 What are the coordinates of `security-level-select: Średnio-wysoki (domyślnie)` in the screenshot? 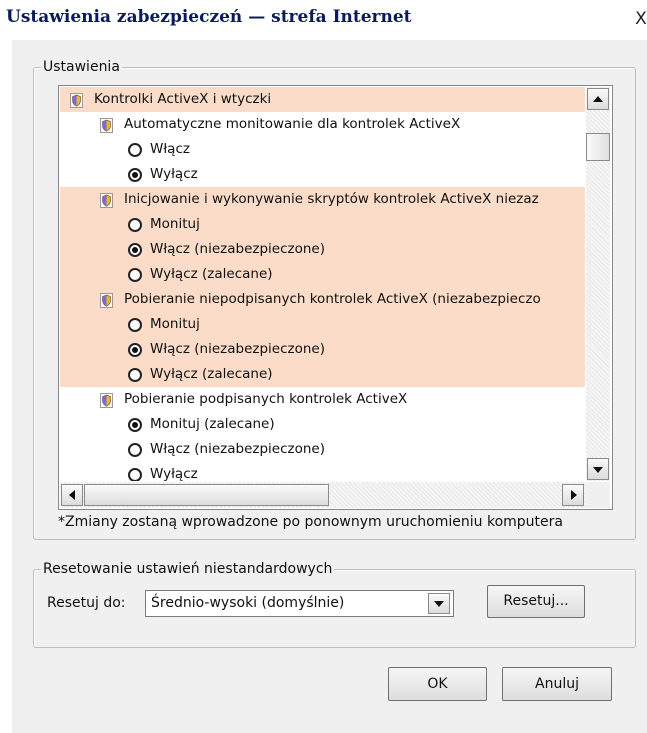 It's located at (299, 603).